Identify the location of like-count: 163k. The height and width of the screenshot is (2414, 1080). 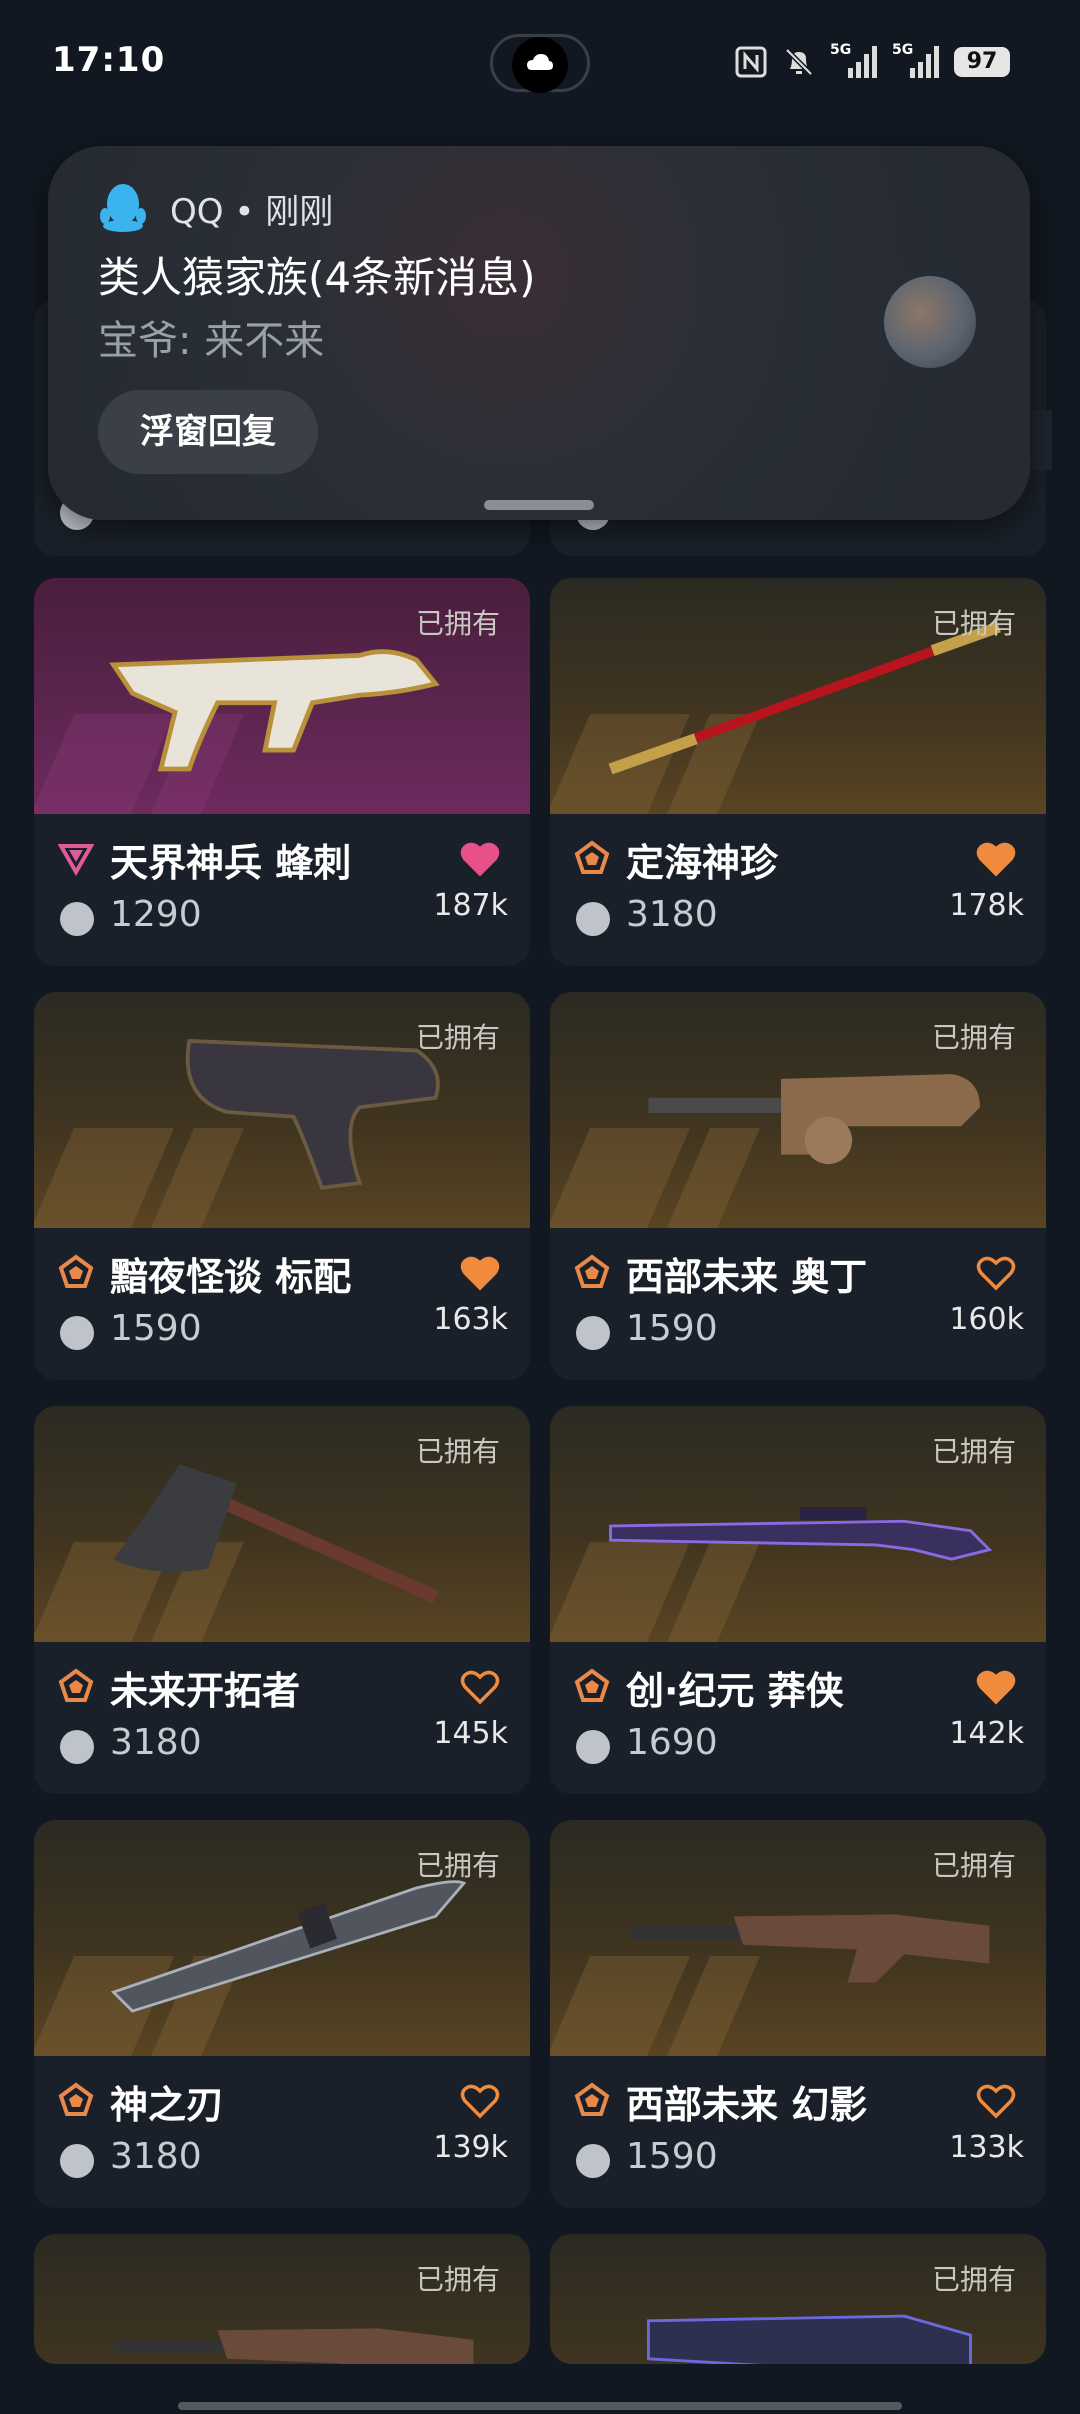
(470, 1319).